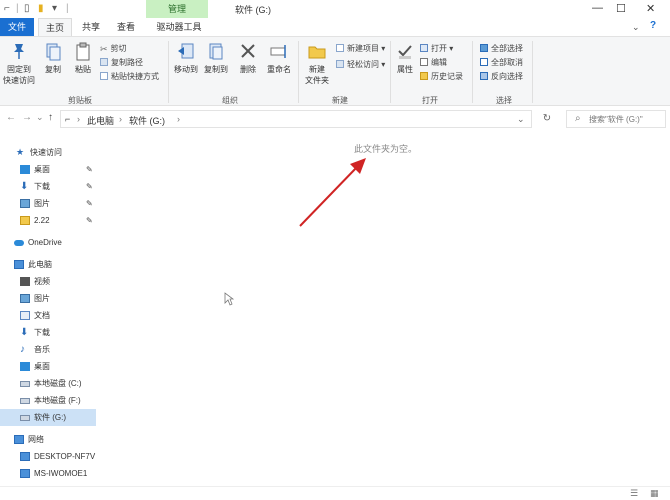 The image size is (670, 500). Describe the element at coordinates (654, 493) in the screenshot. I see `large-icons-view-icon: ▦` at that location.